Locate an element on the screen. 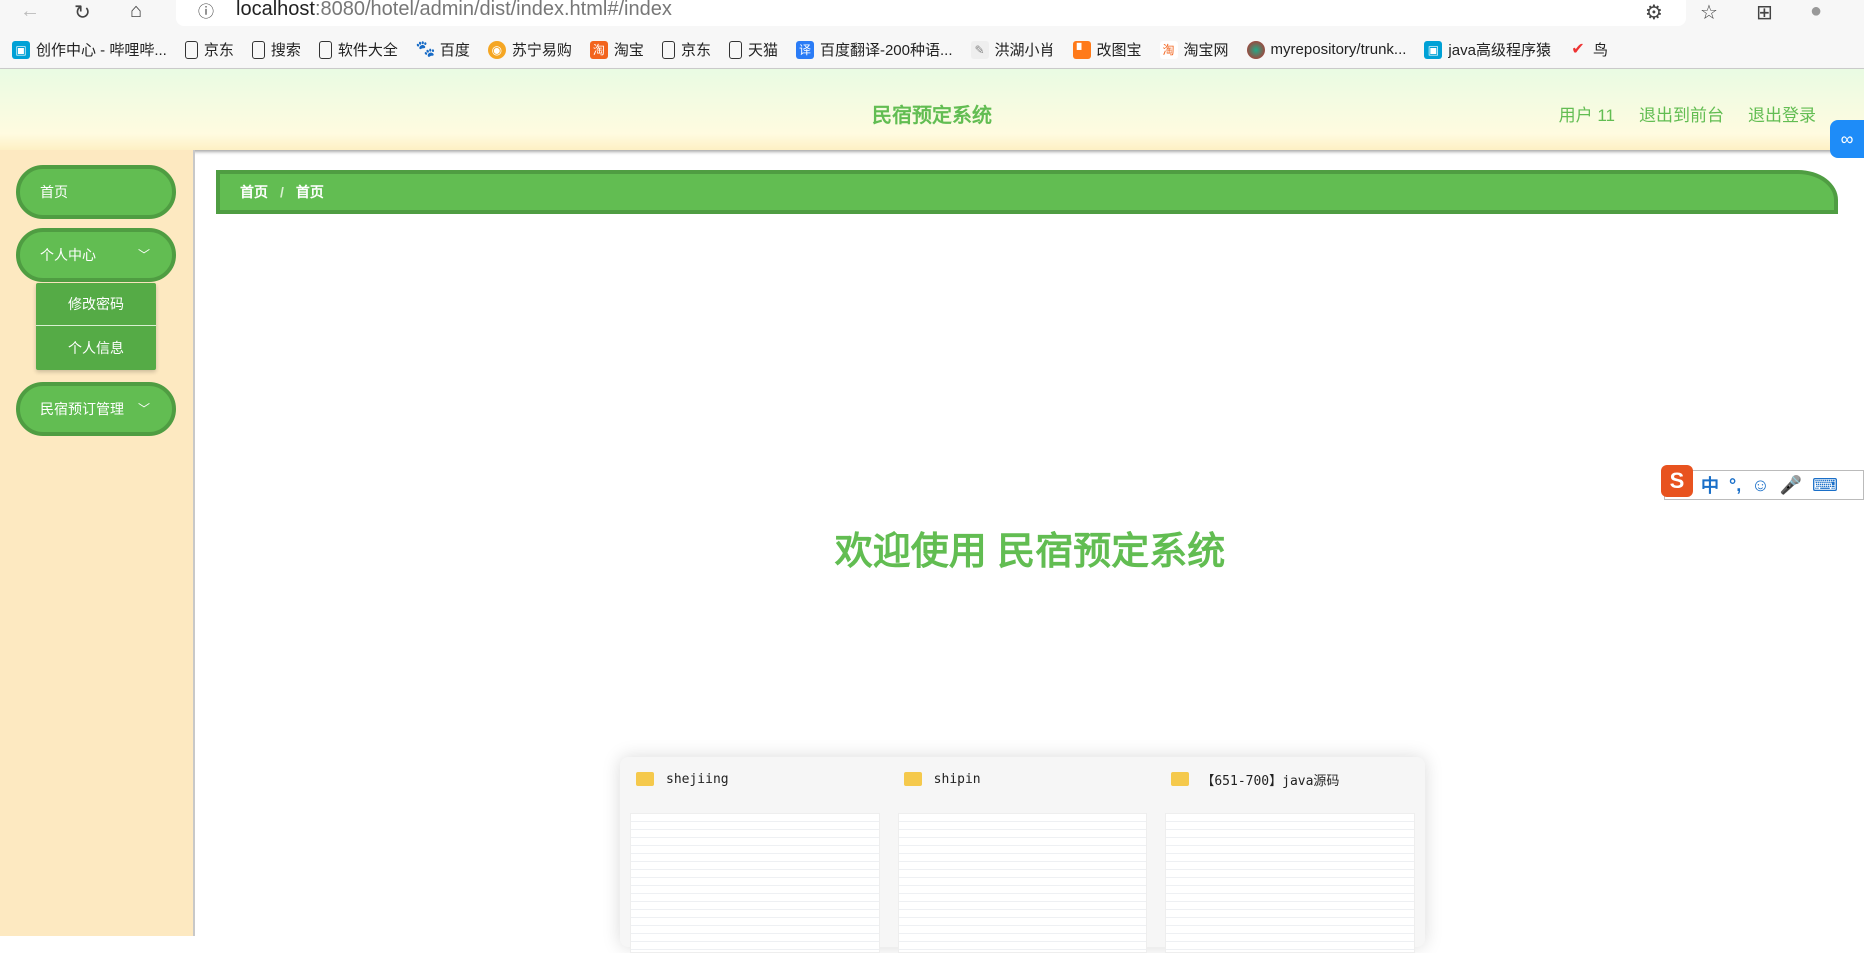 The width and height of the screenshot is (1864, 953). url-path: :8080/hotel/admin/dist/index.html#/index is located at coordinates (493, 10).